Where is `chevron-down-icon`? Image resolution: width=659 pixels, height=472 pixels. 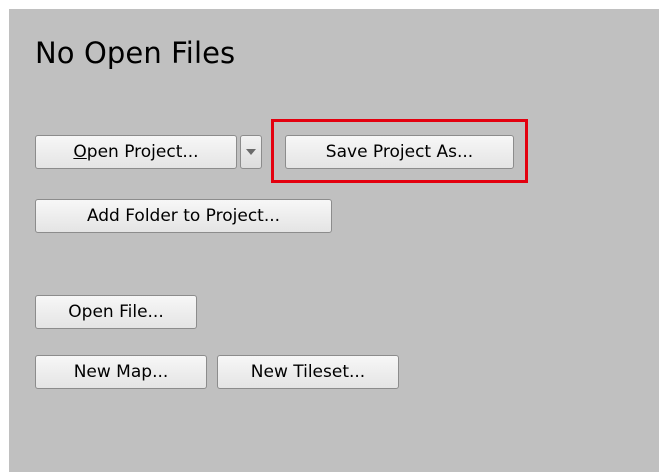 chevron-down-icon is located at coordinates (251, 152).